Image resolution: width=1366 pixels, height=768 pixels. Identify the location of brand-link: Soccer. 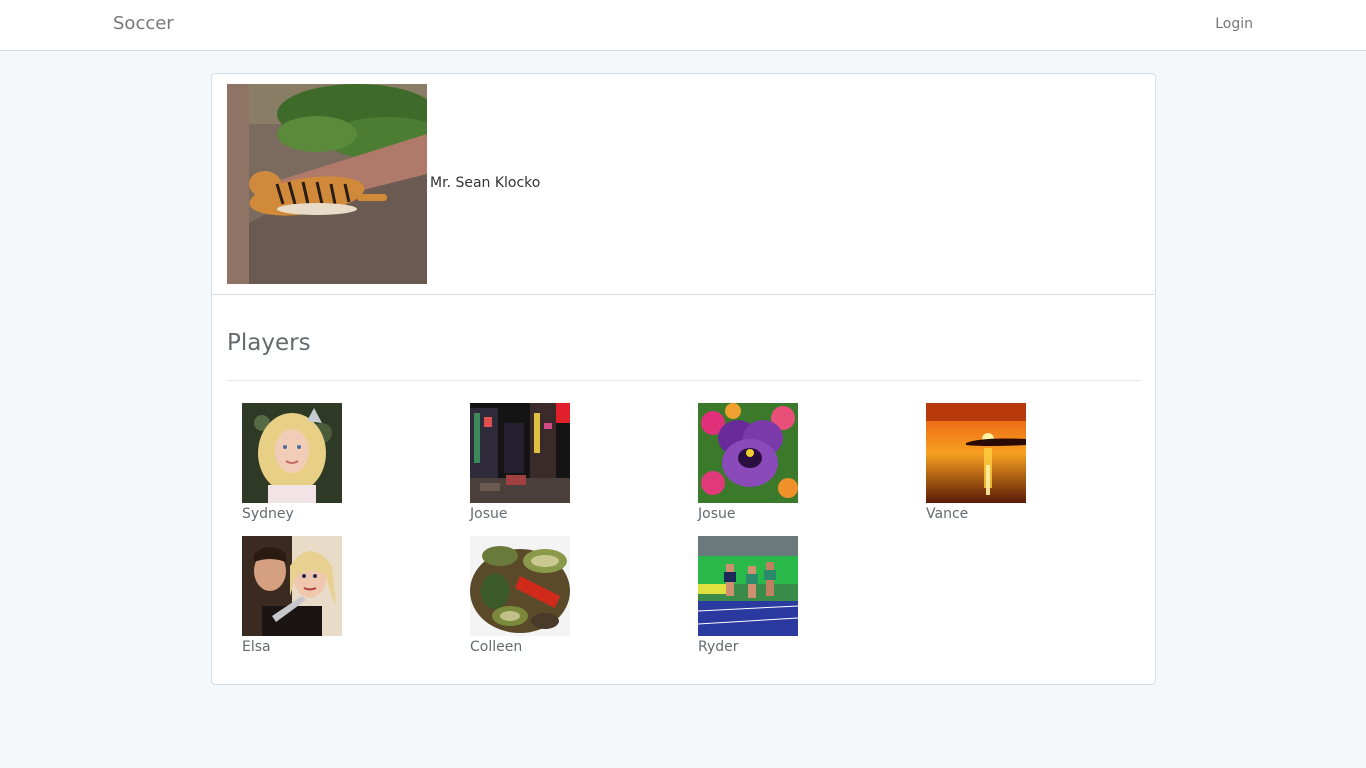
(143, 23).